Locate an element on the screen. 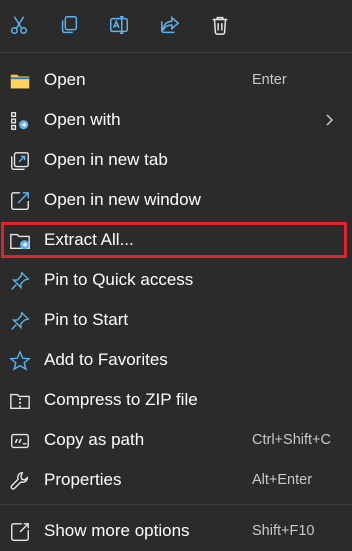  cut-icon is located at coordinates (19, 25).